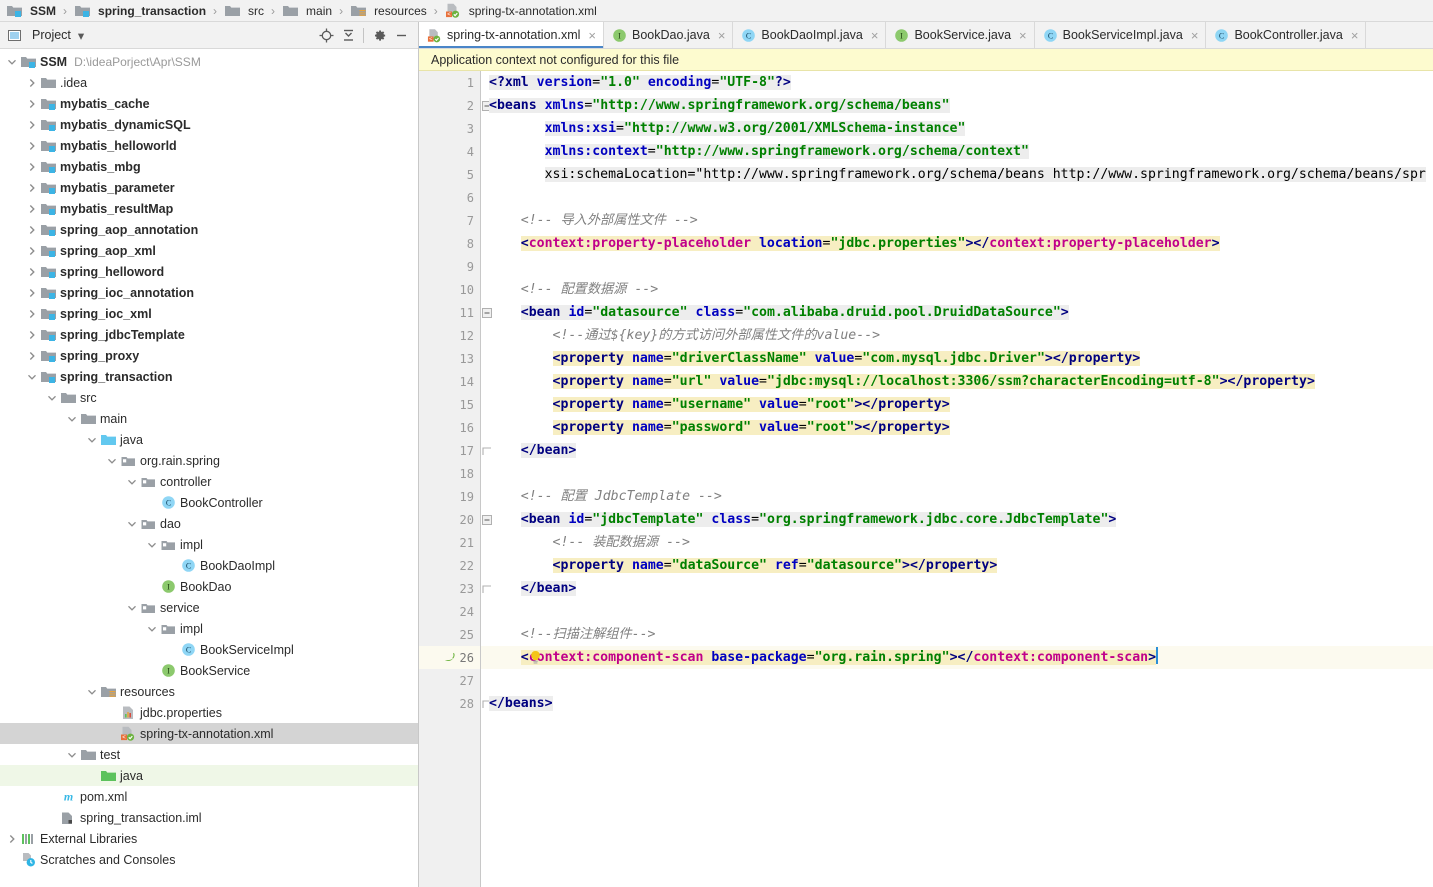  What do you see at coordinates (449, 82) in the screenshot?
I see `gutter-line-1: 1` at bounding box center [449, 82].